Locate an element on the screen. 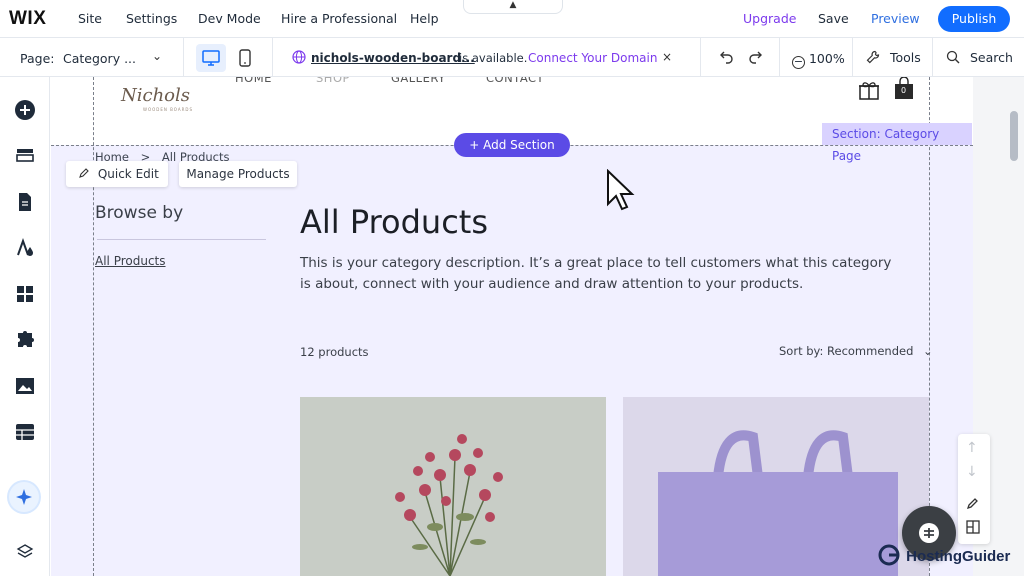 Image resolution: width=1024 pixels, height=576 pixels. page-icon is located at coordinates (25, 202).